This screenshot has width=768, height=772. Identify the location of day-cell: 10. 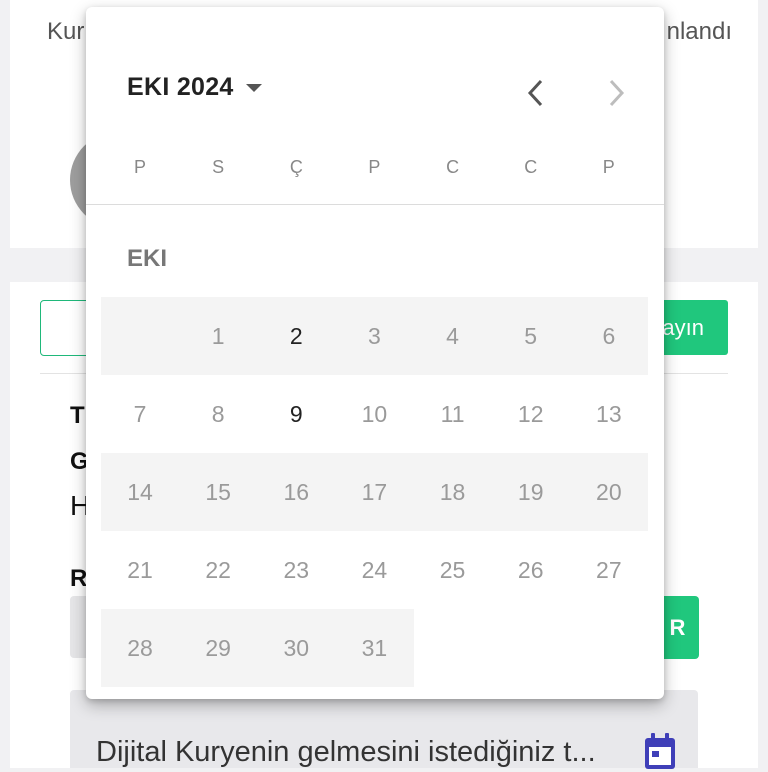
(374, 414).